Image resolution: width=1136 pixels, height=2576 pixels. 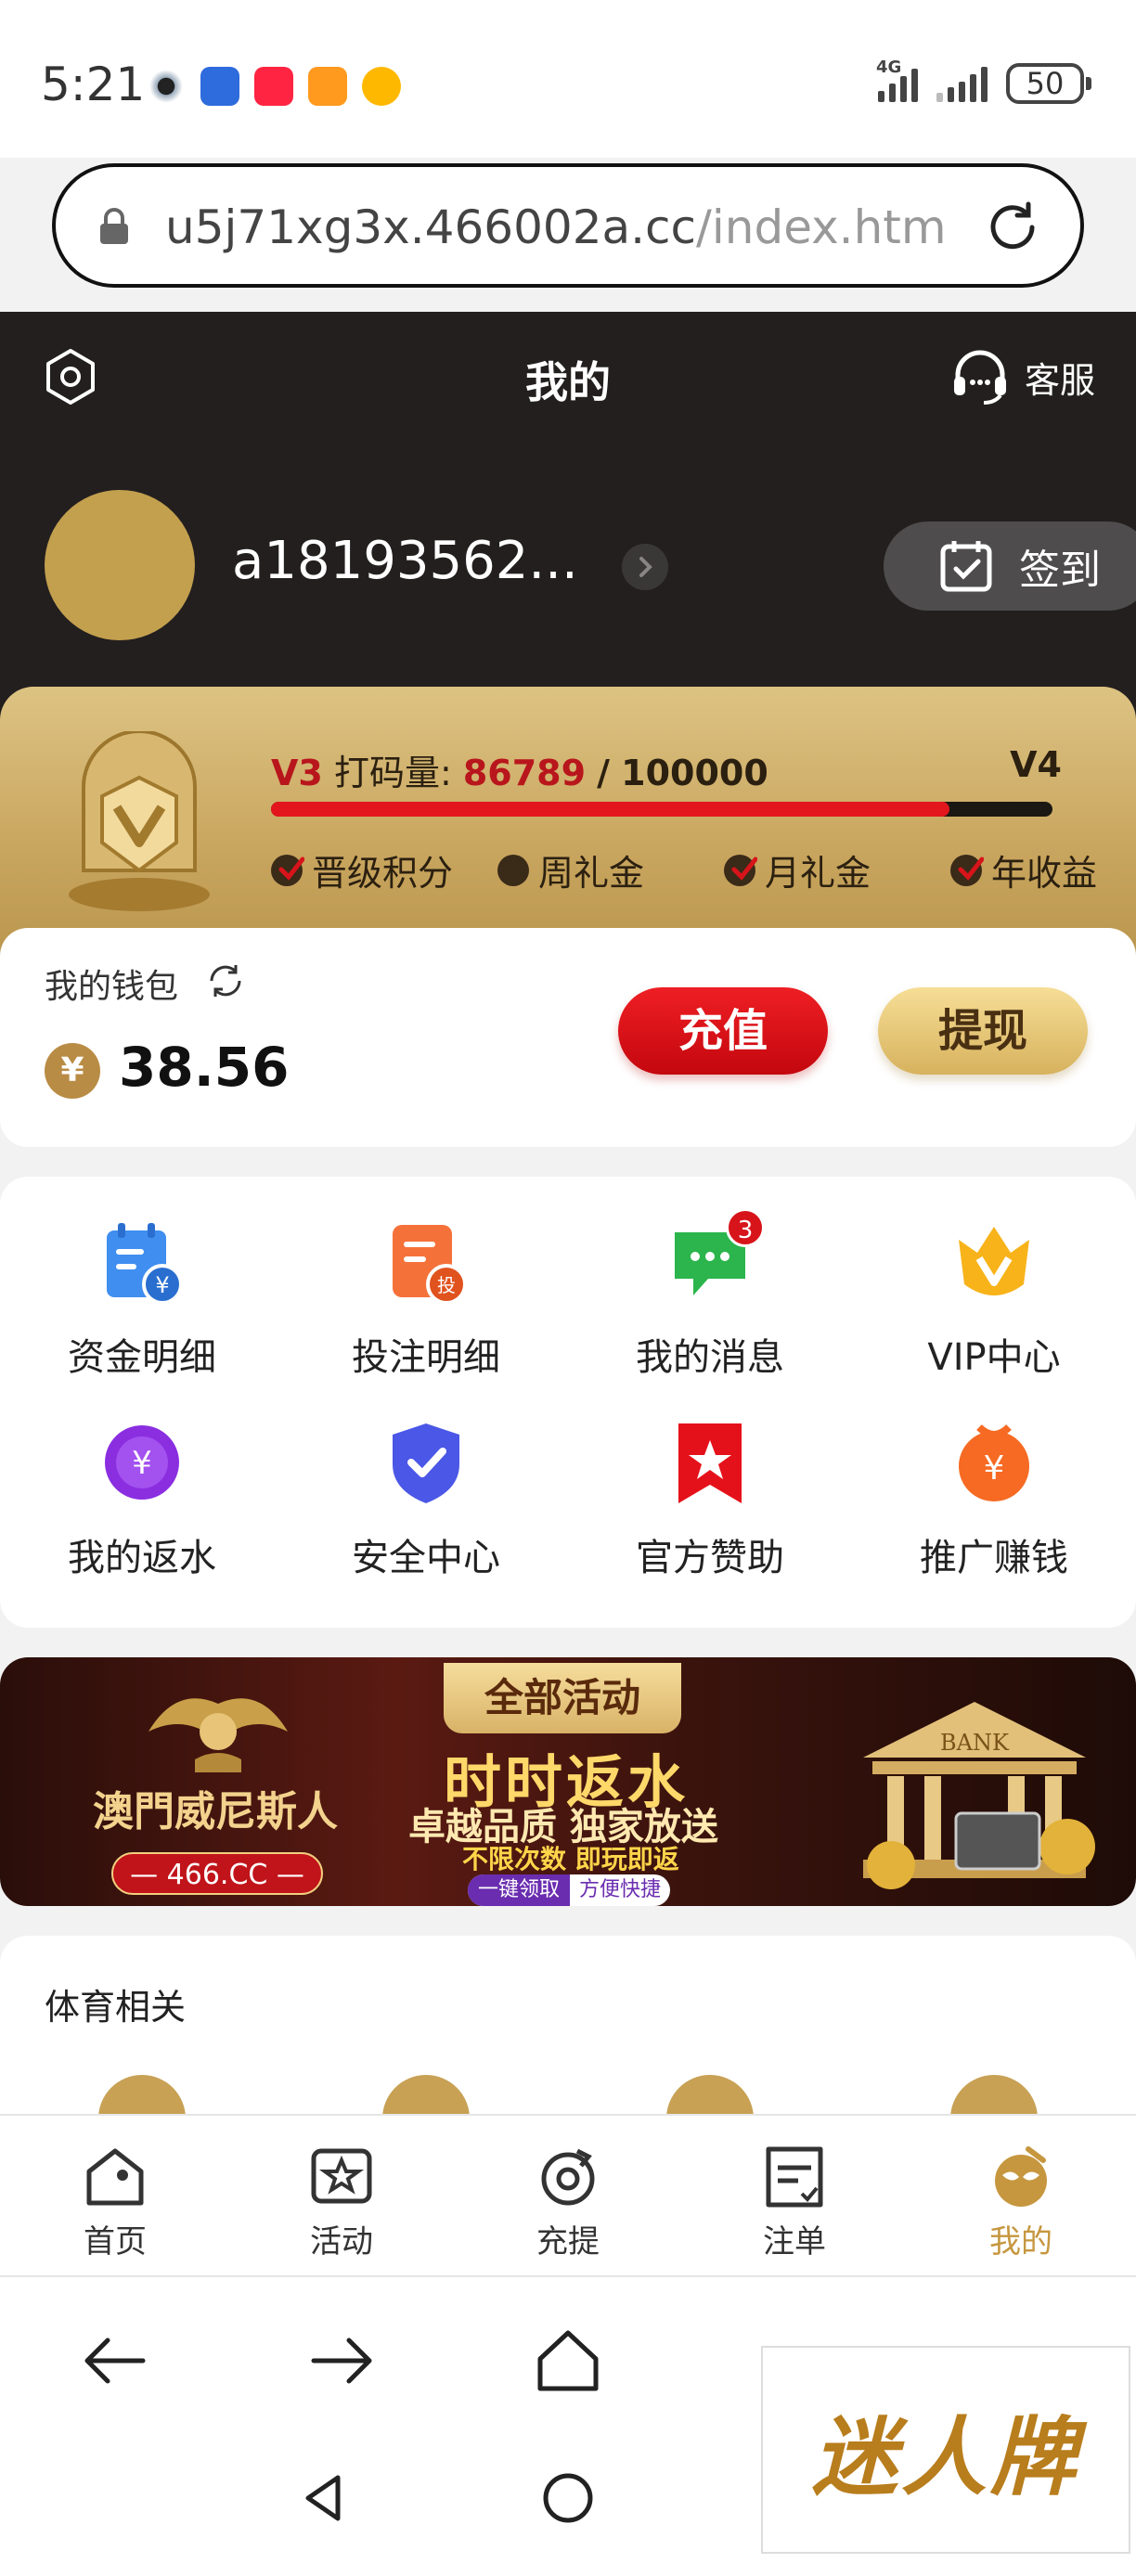 What do you see at coordinates (897, 80) in the screenshot?
I see `cellular-signal-icon: 4G` at bounding box center [897, 80].